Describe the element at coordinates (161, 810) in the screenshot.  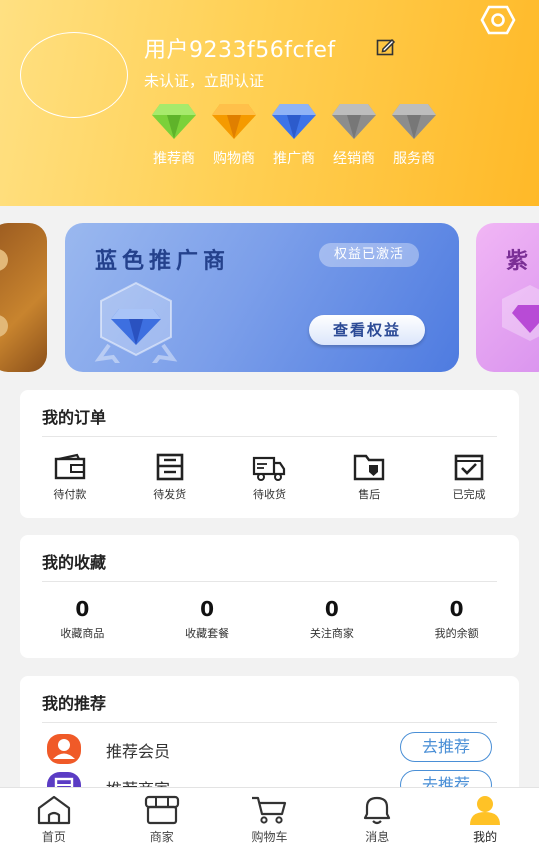
I see `store-icon` at that location.